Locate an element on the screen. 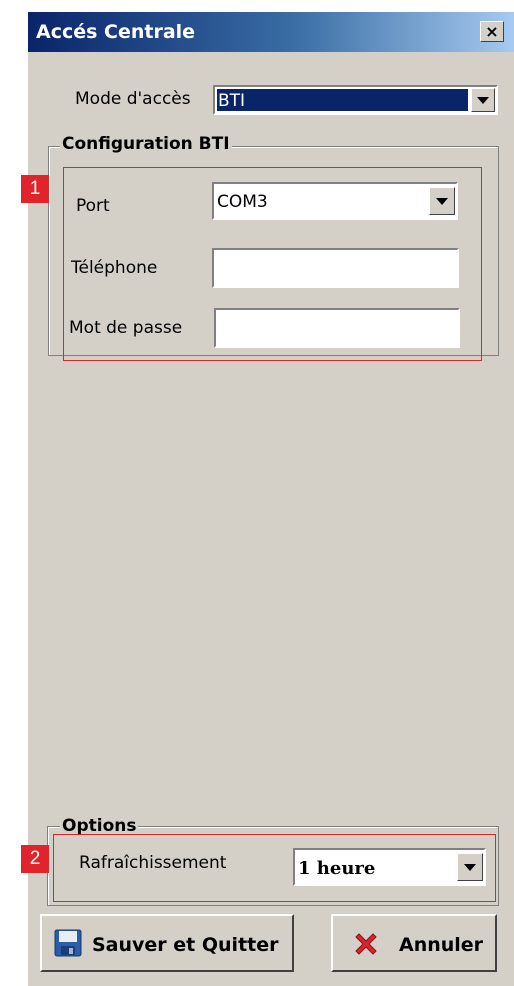  phone-label: Téléphone is located at coordinates (114, 268).